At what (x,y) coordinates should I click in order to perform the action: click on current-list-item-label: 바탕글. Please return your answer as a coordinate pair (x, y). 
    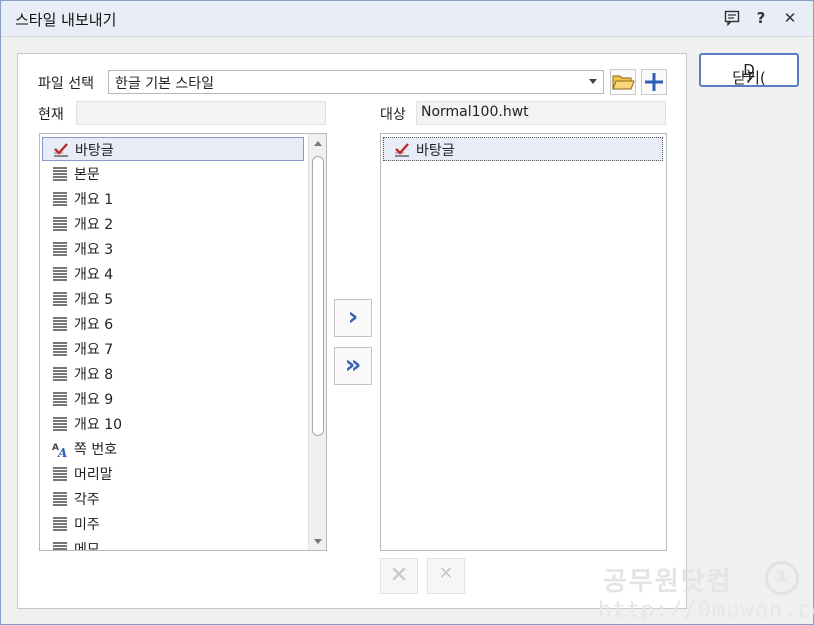
    Looking at the image, I should click on (94, 151).